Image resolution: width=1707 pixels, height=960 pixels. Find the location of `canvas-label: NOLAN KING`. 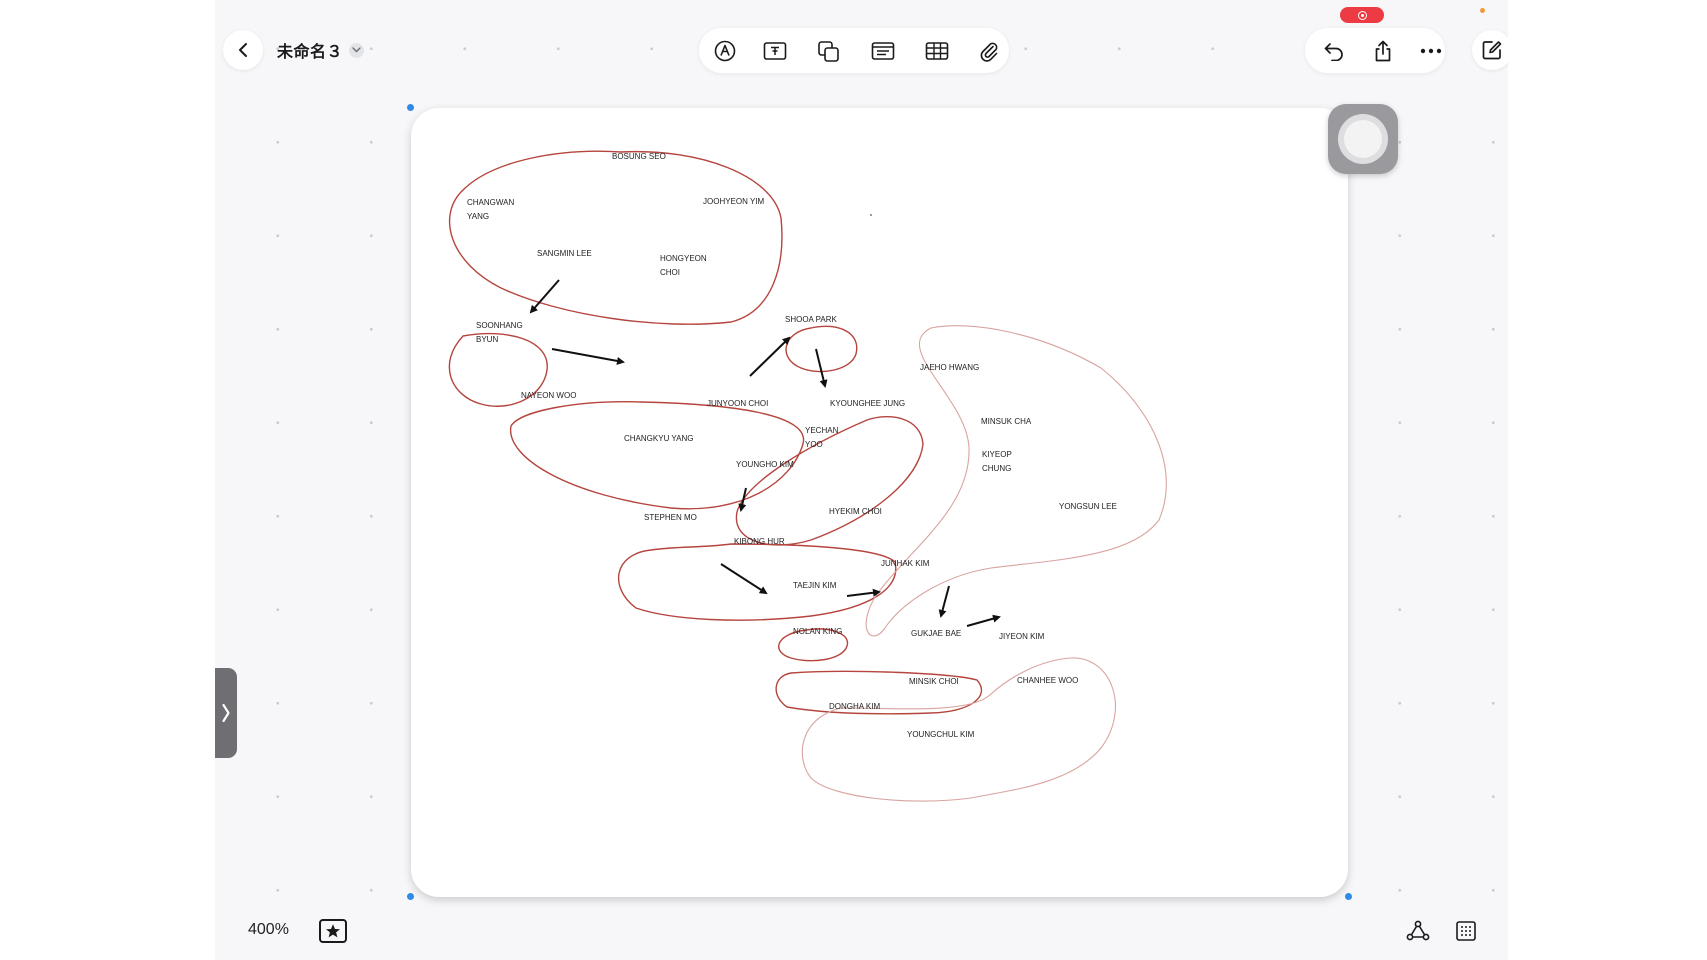

canvas-label: NOLAN KING is located at coordinates (818, 631).